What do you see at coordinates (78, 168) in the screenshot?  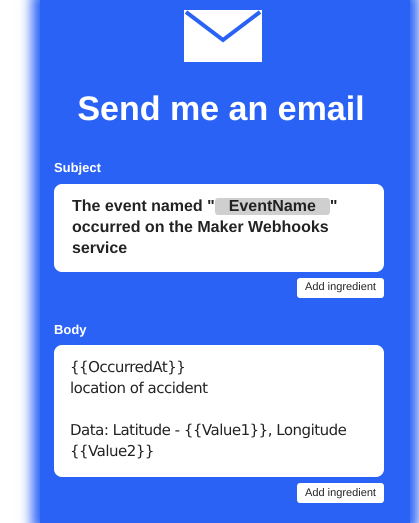 I see `field-label: Subject` at bounding box center [78, 168].